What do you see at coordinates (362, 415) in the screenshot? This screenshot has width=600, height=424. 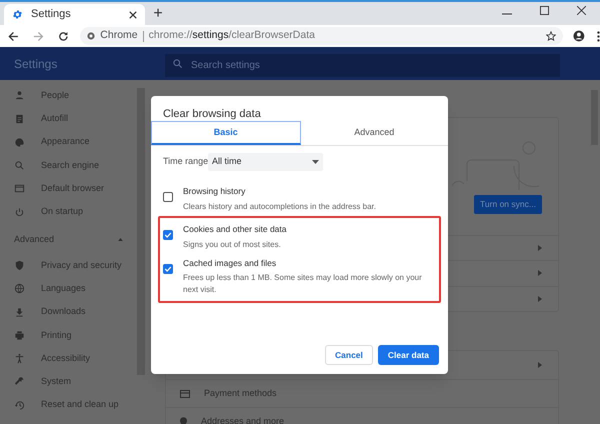 I see `settings-row: Addresses and more` at bounding box center [362, 415].